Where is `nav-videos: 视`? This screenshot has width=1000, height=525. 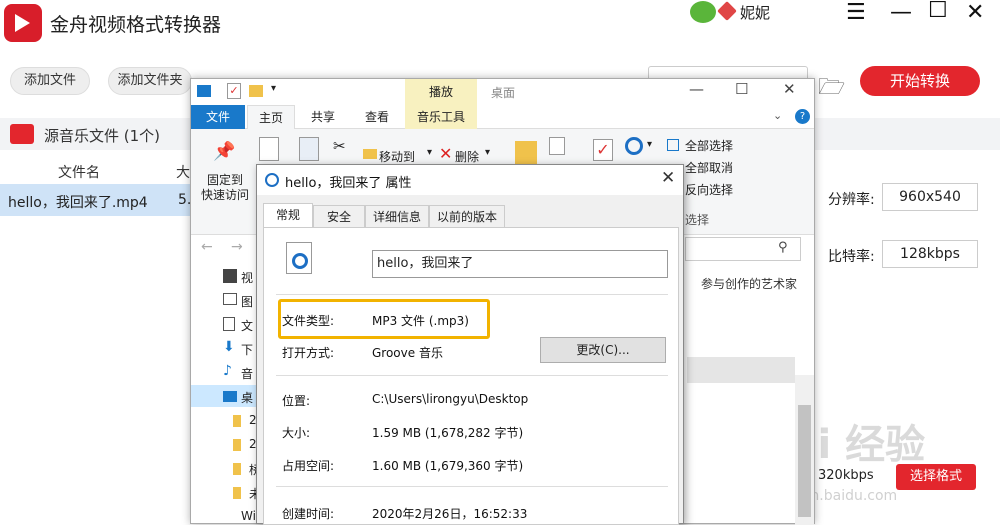
nav-videos: 视 is located at coordinates (247, 277).